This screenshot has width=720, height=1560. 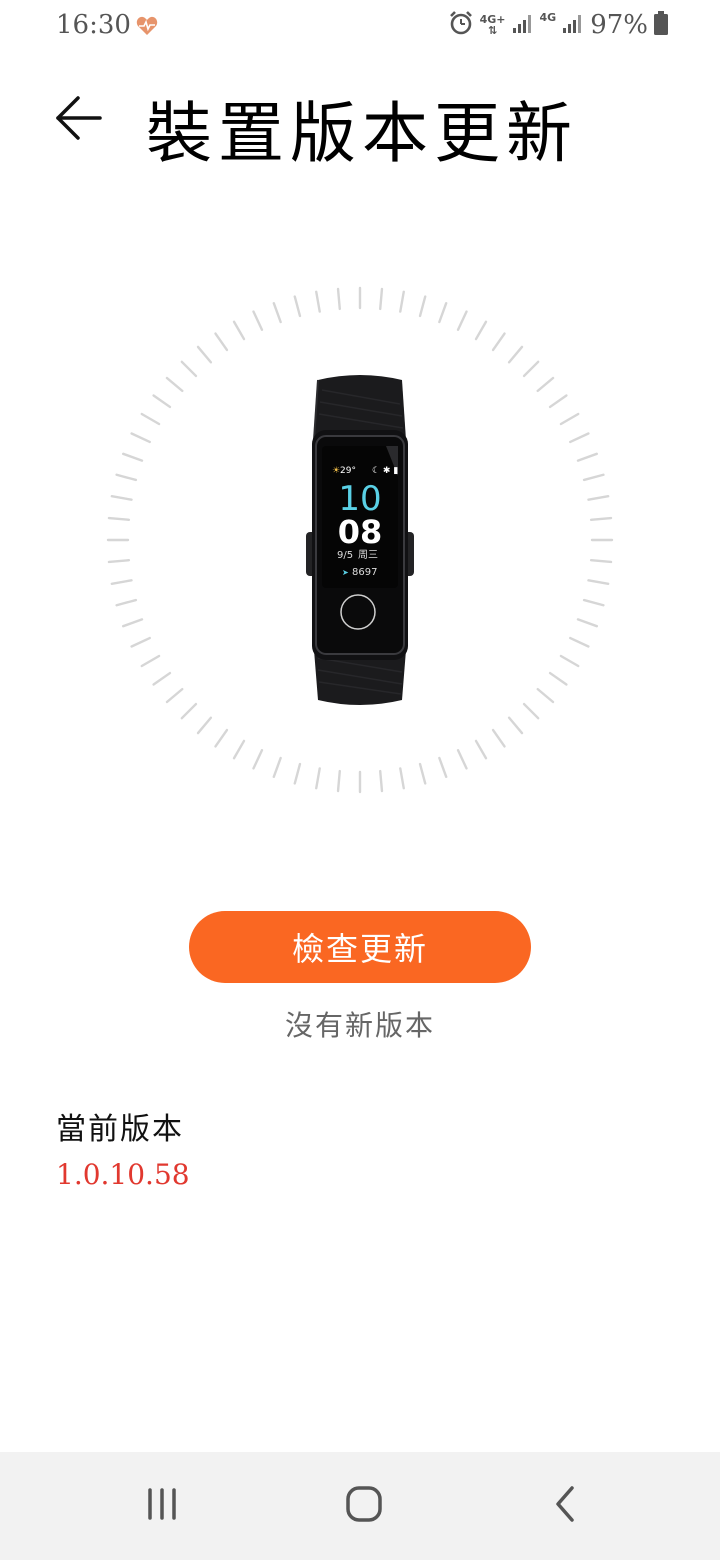 I want to click on network-type-4g-plus: 4G+ ⇅, so click(x=492, y=25).